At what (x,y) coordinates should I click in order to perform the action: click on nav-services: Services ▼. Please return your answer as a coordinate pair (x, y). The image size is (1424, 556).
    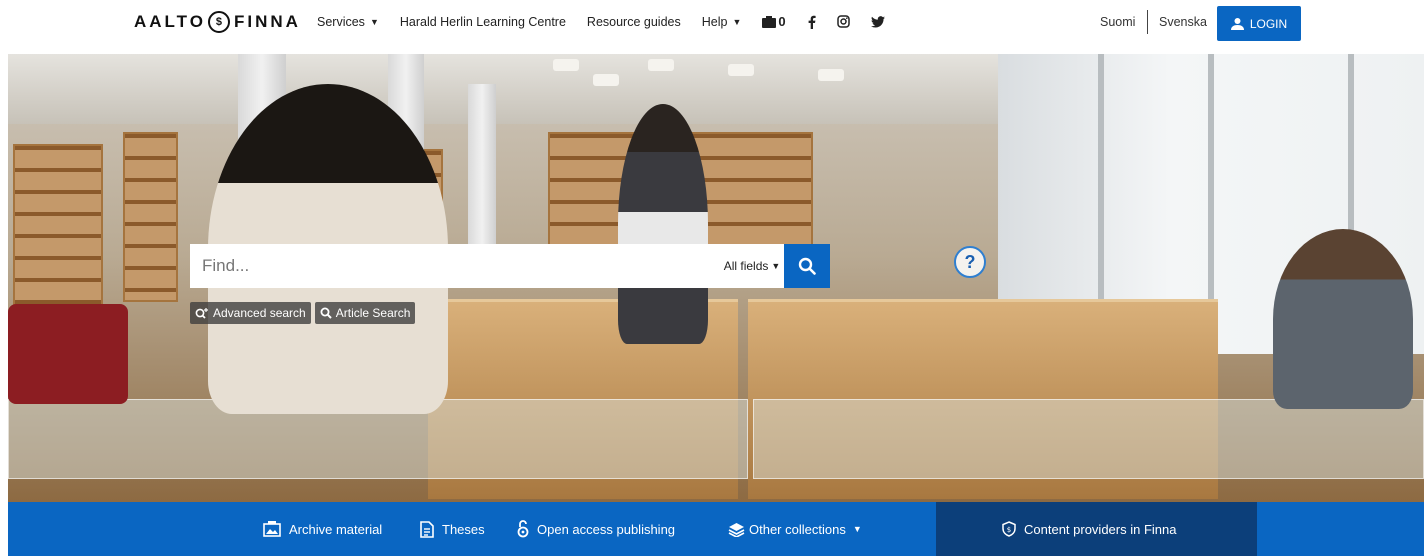
    Looking at the image, I should click on (348, 22).